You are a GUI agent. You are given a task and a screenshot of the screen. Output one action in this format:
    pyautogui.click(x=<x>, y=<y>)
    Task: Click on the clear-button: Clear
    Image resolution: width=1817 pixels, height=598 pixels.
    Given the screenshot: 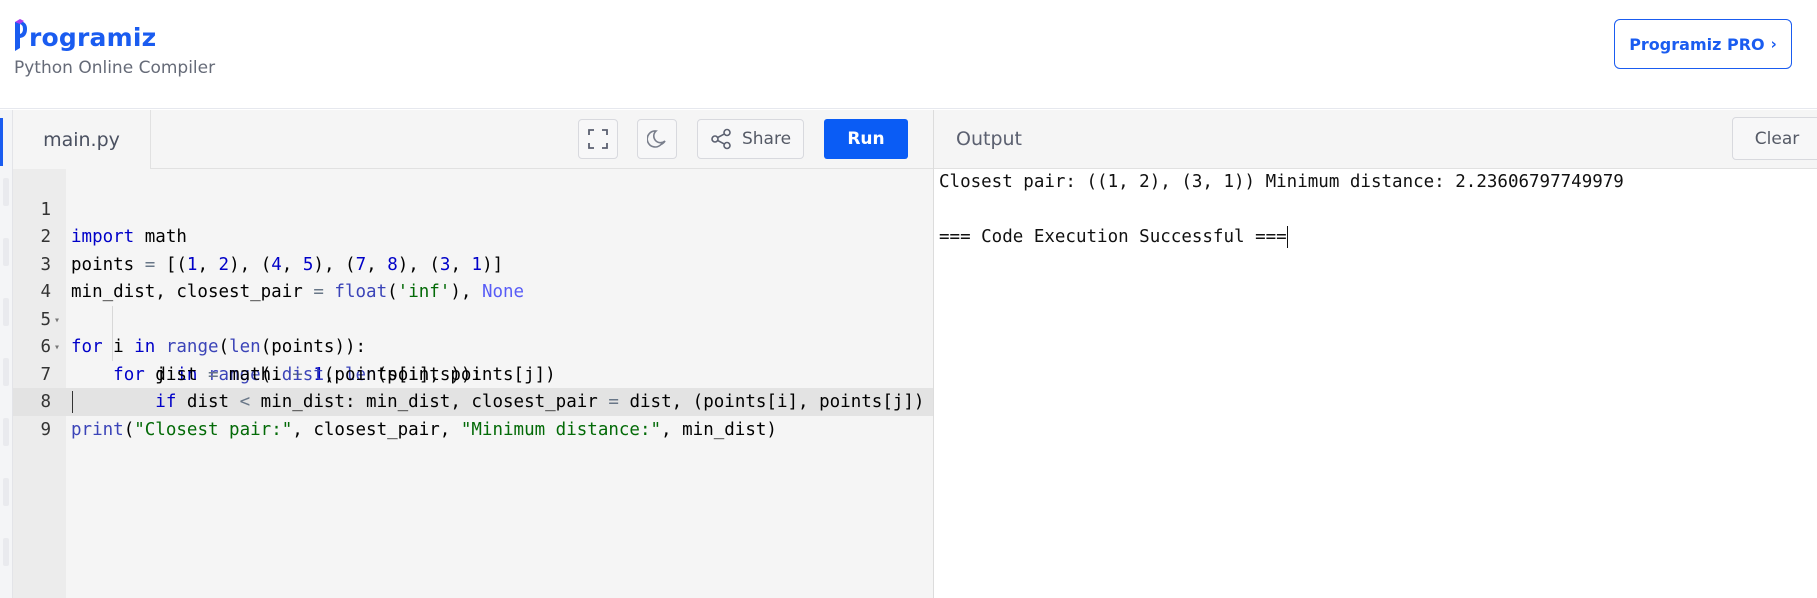 What is the action you would take?
    pyautogui.click(x=1774, y=138)
    